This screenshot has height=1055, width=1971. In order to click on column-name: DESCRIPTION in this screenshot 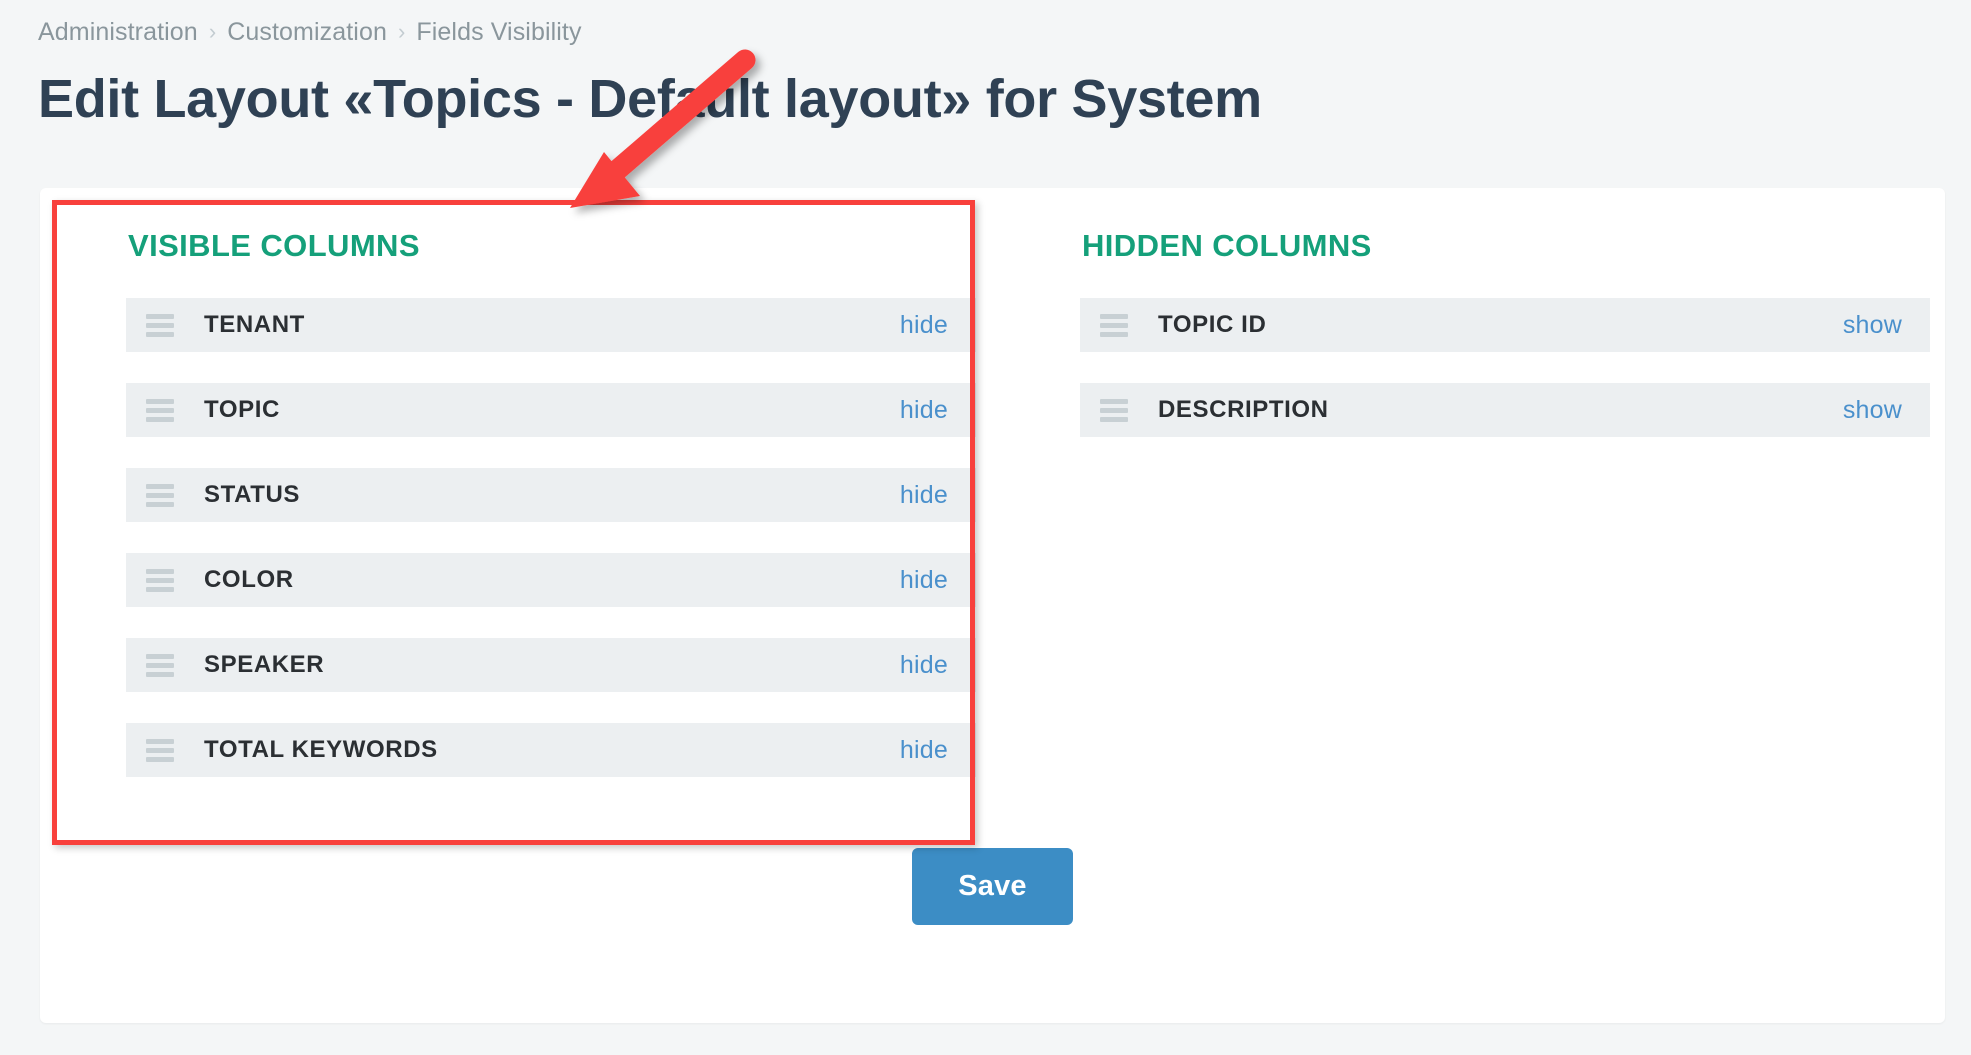, I will do `click(1243, 409)`.